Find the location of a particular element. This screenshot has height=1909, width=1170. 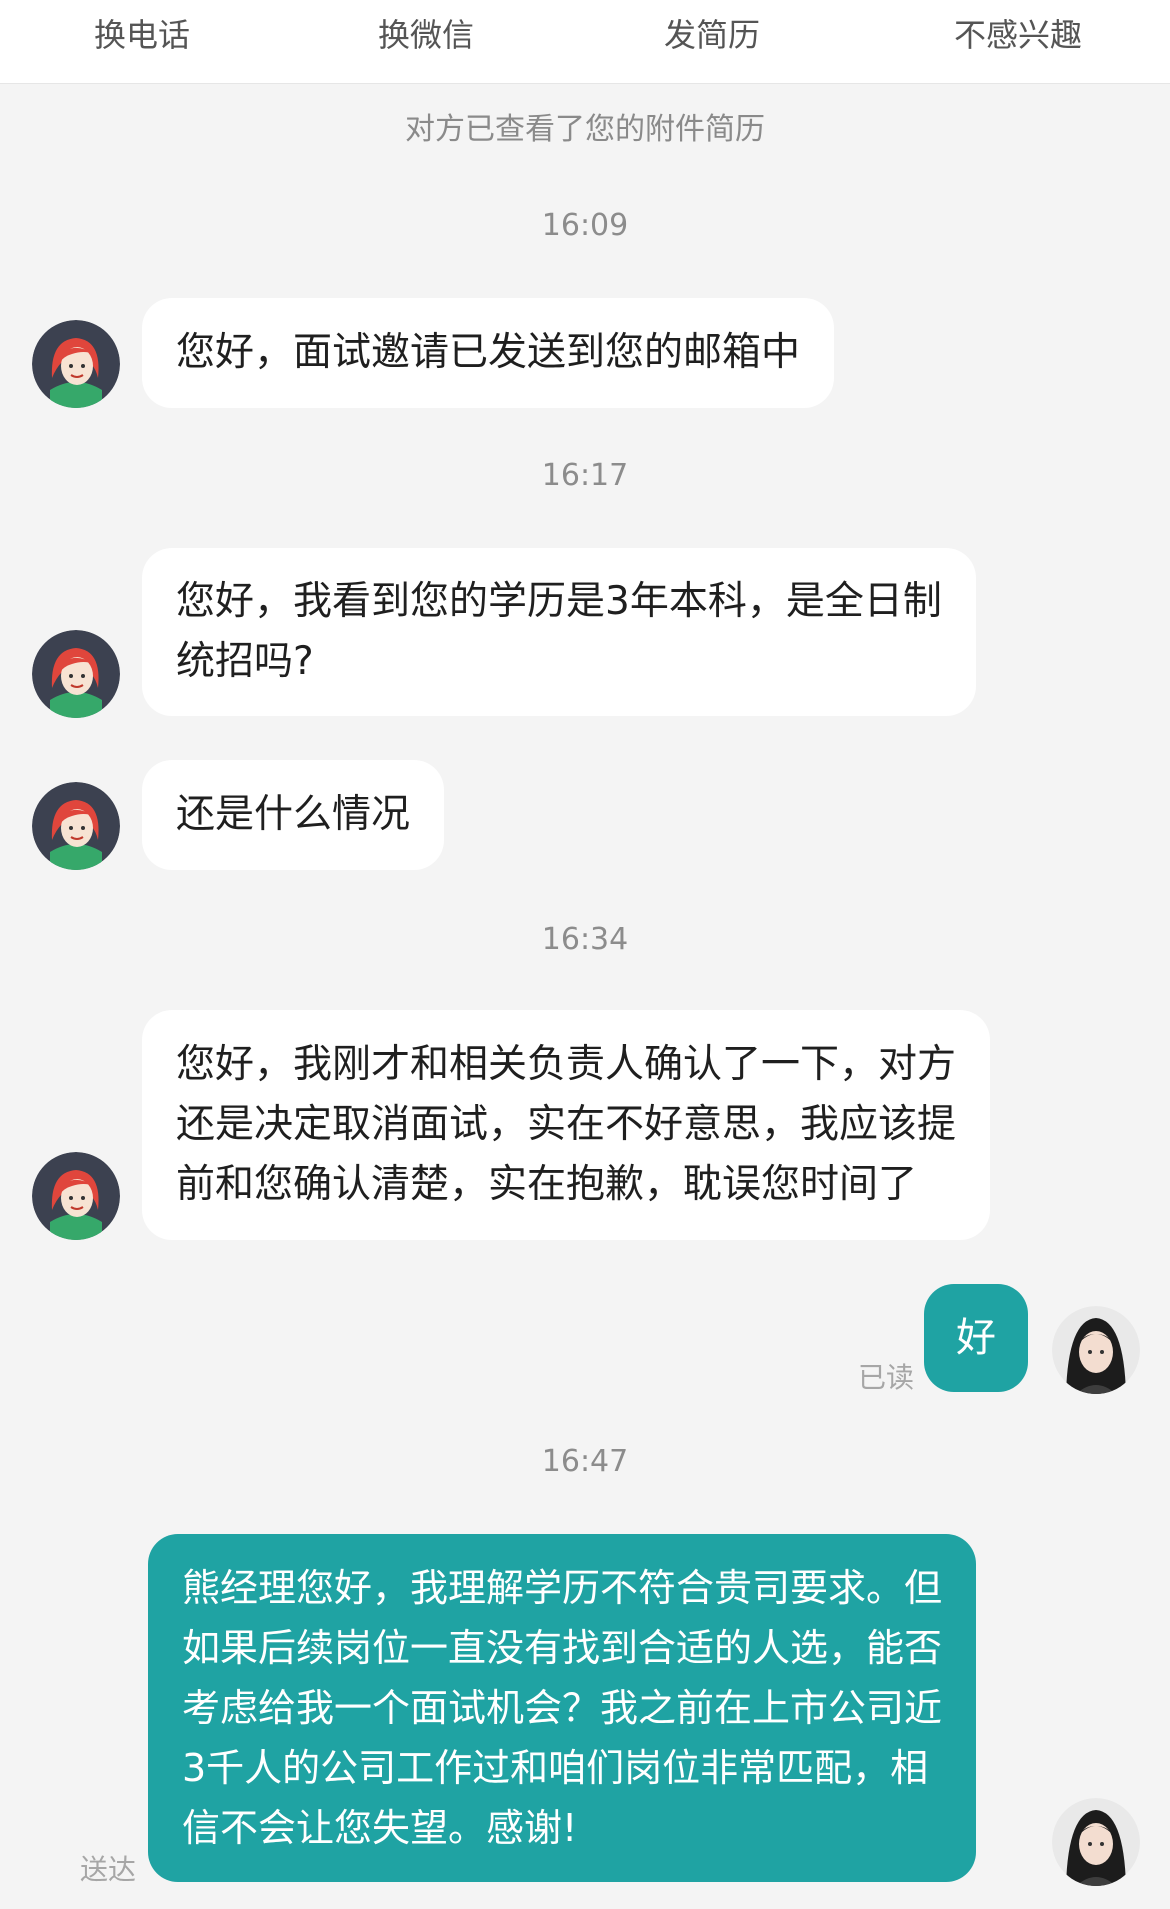

message-text: 好 is located at coordinates (976, 1338).